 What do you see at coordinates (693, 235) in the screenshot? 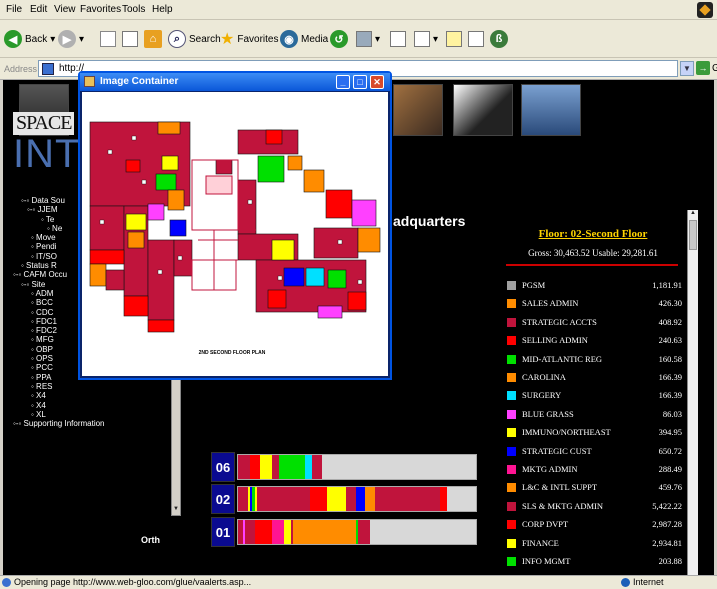
I see `scroll-thumb` at bounding box center [693, 235].